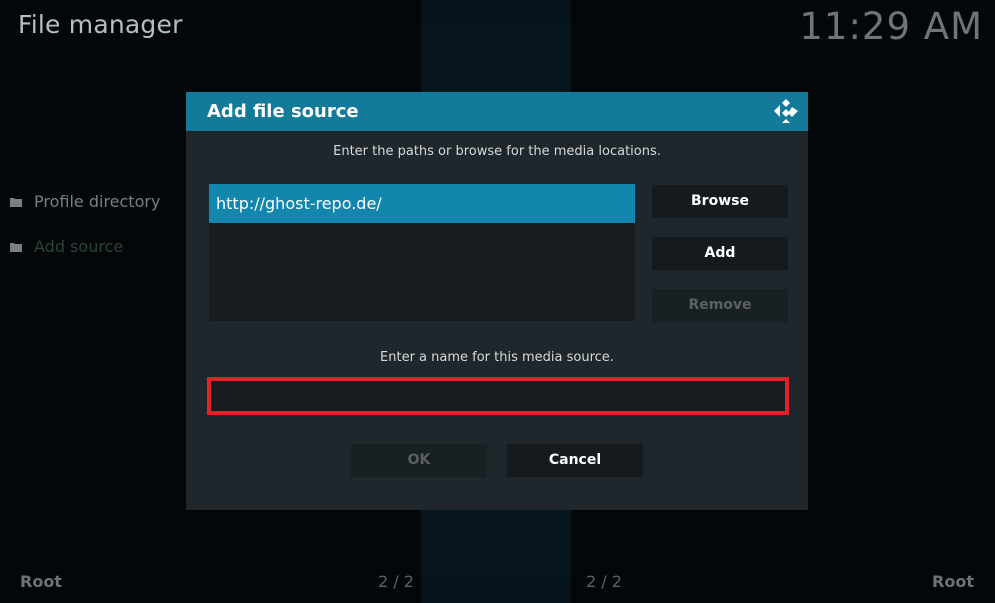 The height and width of the screenshot is (603, 995). Describe the element at coordinates (41, 581) in the screenshot. I see `footer-root-left: Root` at that location.